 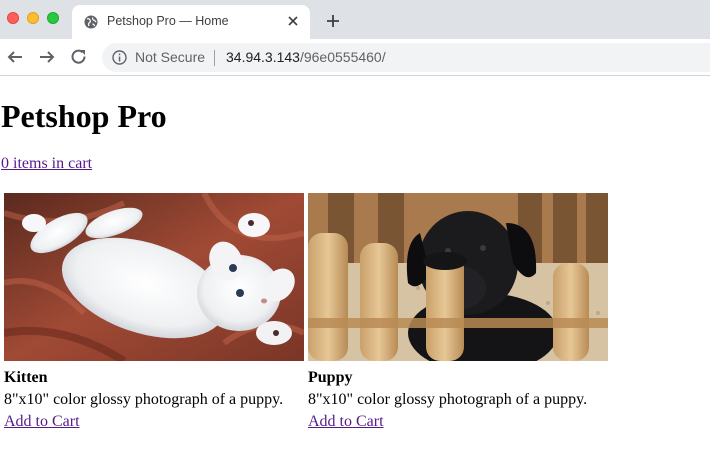 What do you see at coordinates (119, 57) in the screenshot?
I see `info-icon` at bounding box center [119, 57].